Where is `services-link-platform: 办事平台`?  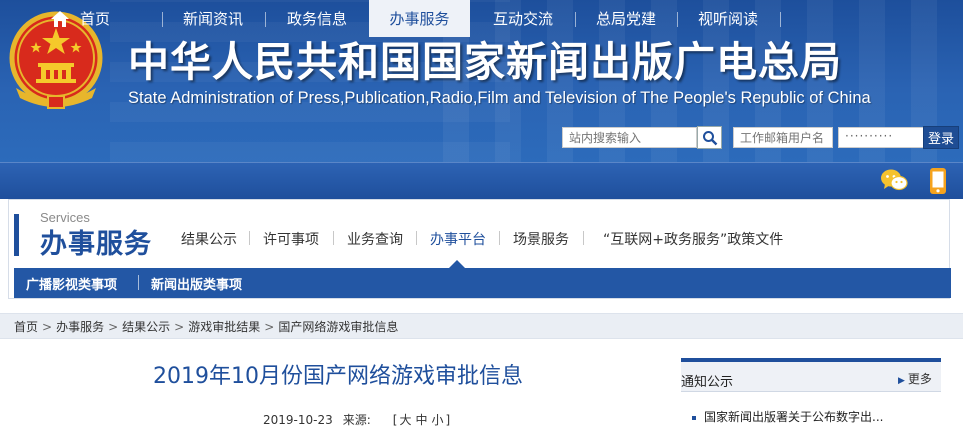 services-link-platform: 办事平台 is located at coordinates (458, 239).